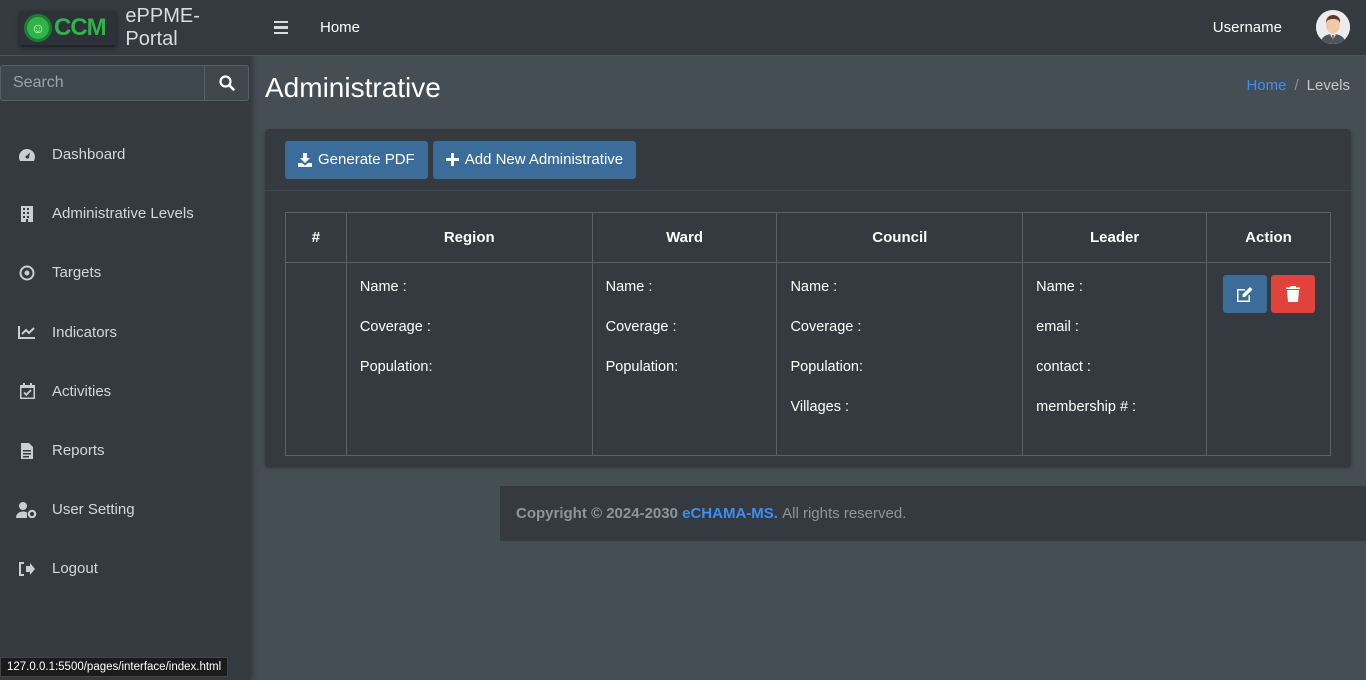 This screenshot has height=680, width=1366. I want to click on column-header-council: Council, so click(900, 237).